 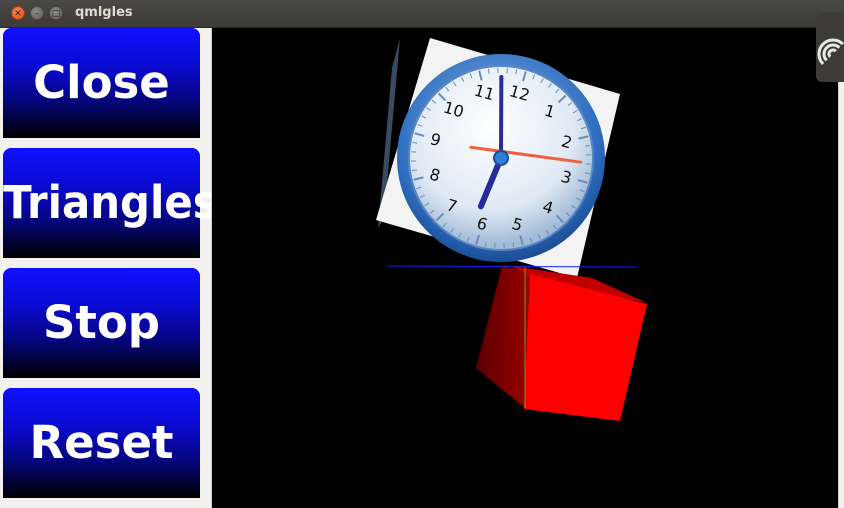 I want to click on close-button: Close, so click(x=101, y=83).